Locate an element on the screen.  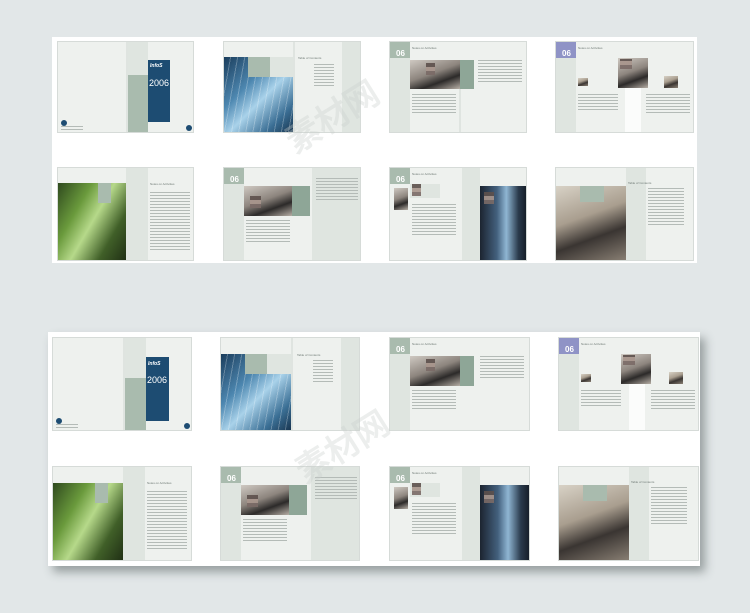
toc-side-block is located at coordinates (351, 87).